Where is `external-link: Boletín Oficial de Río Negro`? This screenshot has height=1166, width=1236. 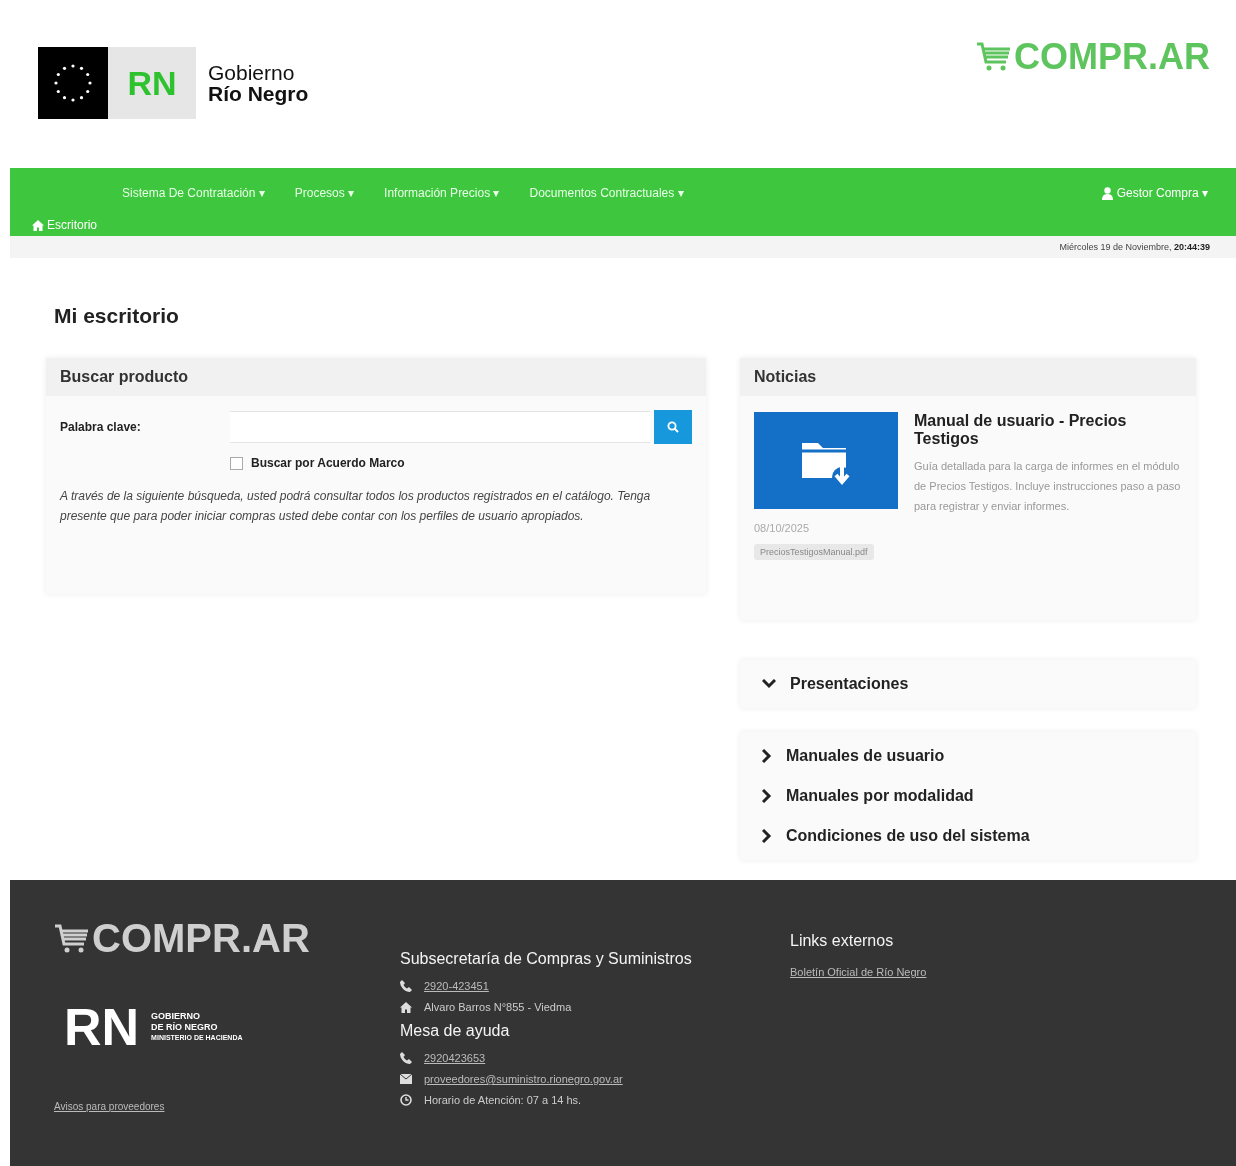 external-link: Boletín Oficial de Río Negro is located at coordinates (858, 972).